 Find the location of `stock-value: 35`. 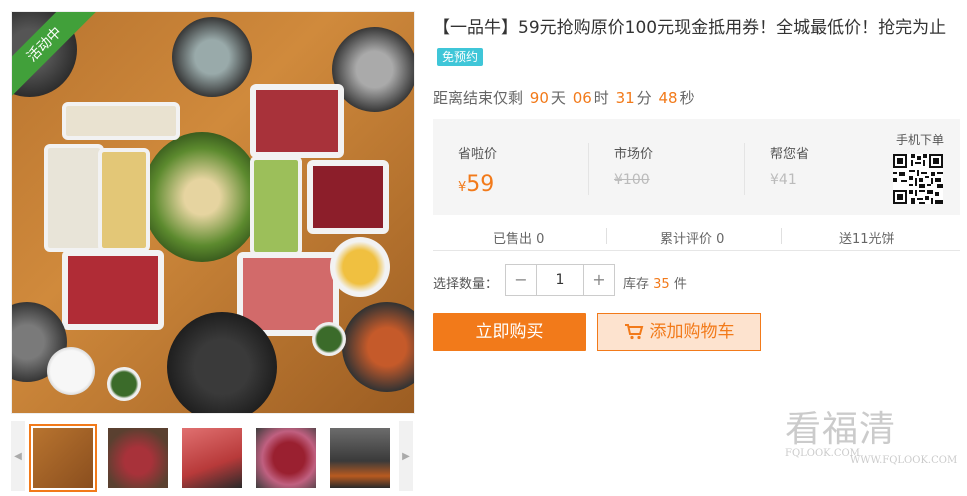

stock-value: 35 is located at coordinates (661, 284).